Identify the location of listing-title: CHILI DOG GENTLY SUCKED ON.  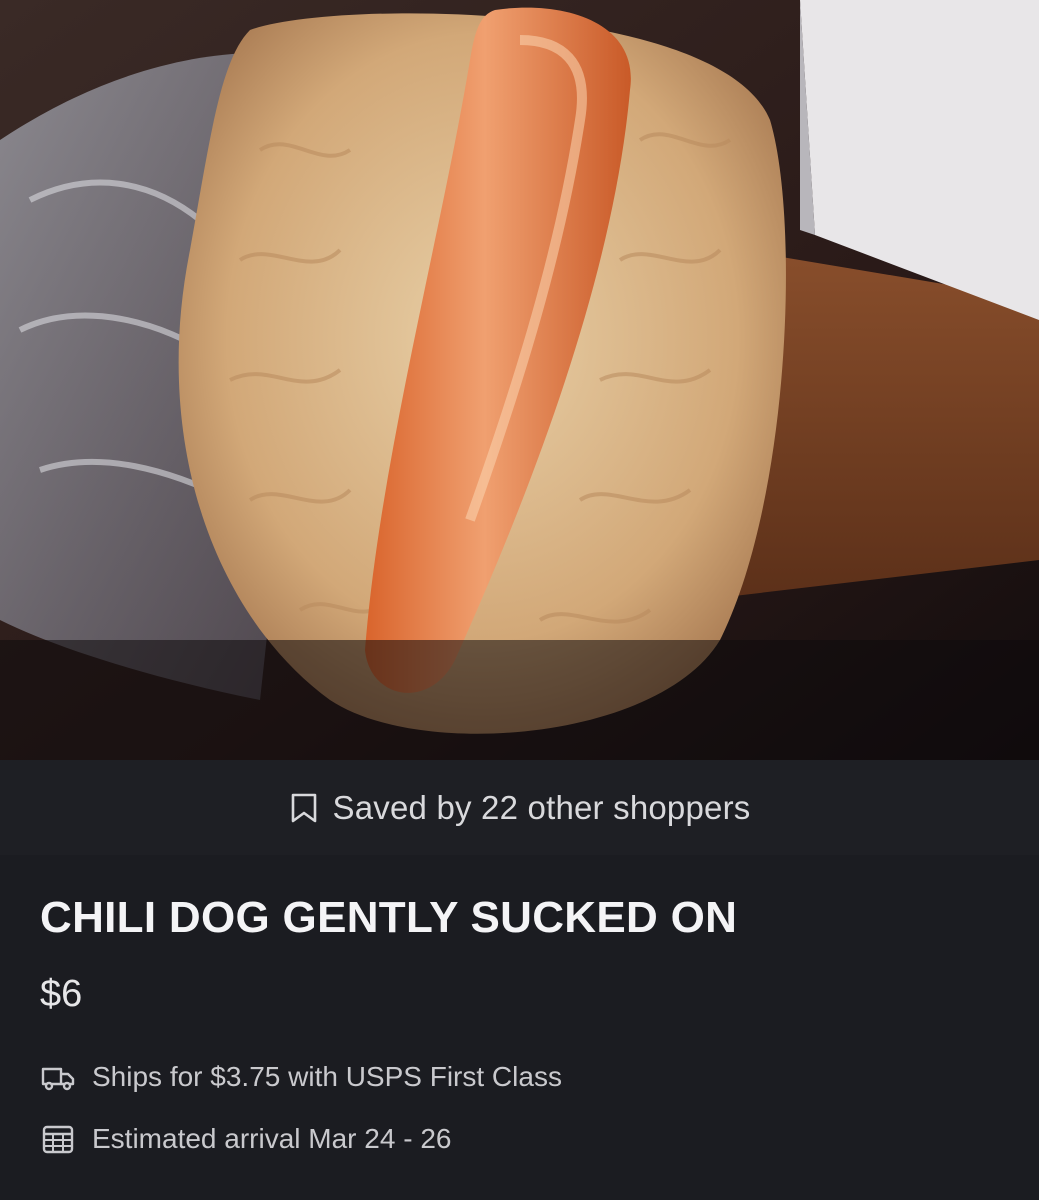
(389, 917).